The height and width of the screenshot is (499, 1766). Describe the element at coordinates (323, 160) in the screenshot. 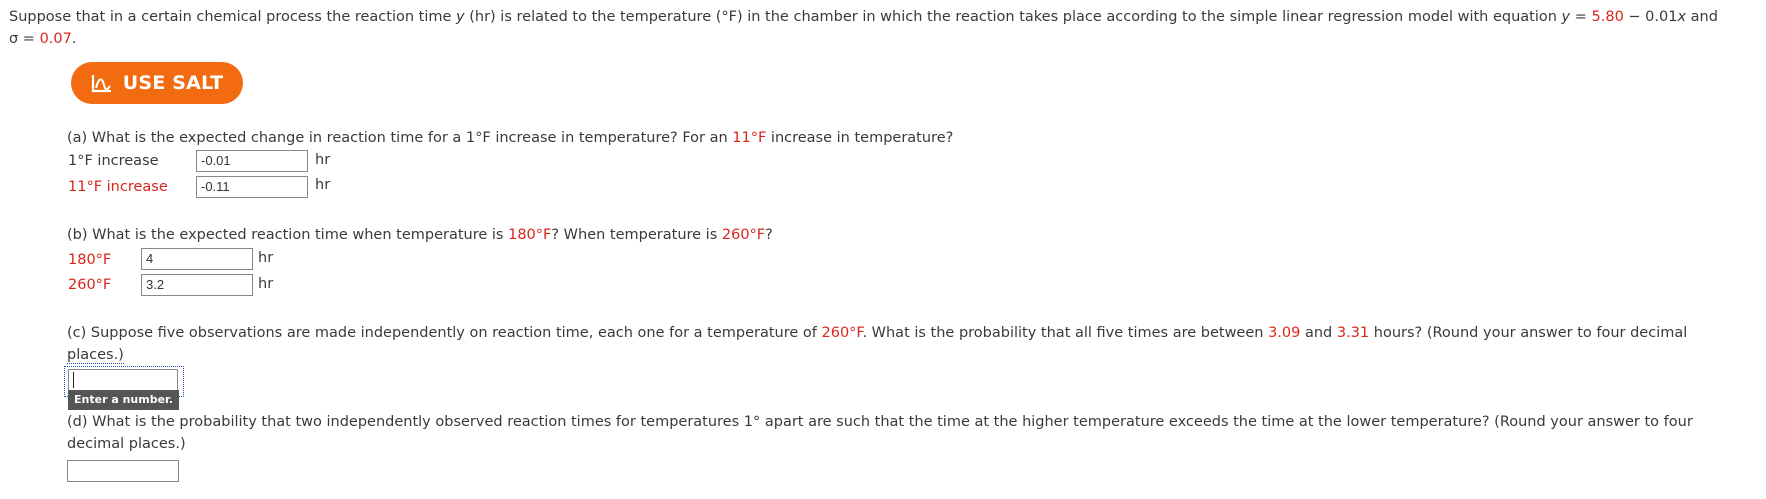

I see `part-a-row1-unit: hr` at that location.